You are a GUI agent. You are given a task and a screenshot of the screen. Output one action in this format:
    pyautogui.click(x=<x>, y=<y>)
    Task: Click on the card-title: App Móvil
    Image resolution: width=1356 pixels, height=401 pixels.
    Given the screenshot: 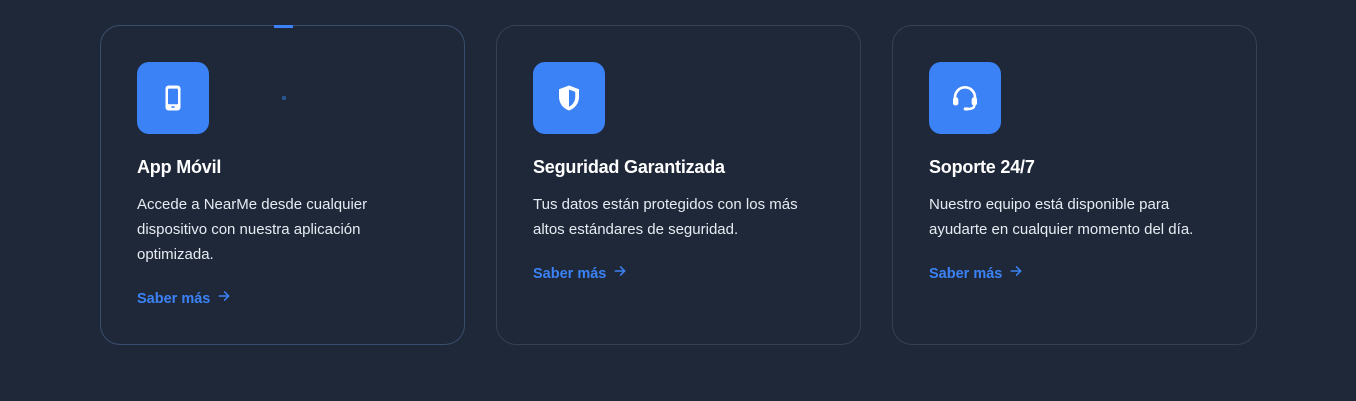 What is the action you would take?
    pyautogui.click(x=179, y=167)
    